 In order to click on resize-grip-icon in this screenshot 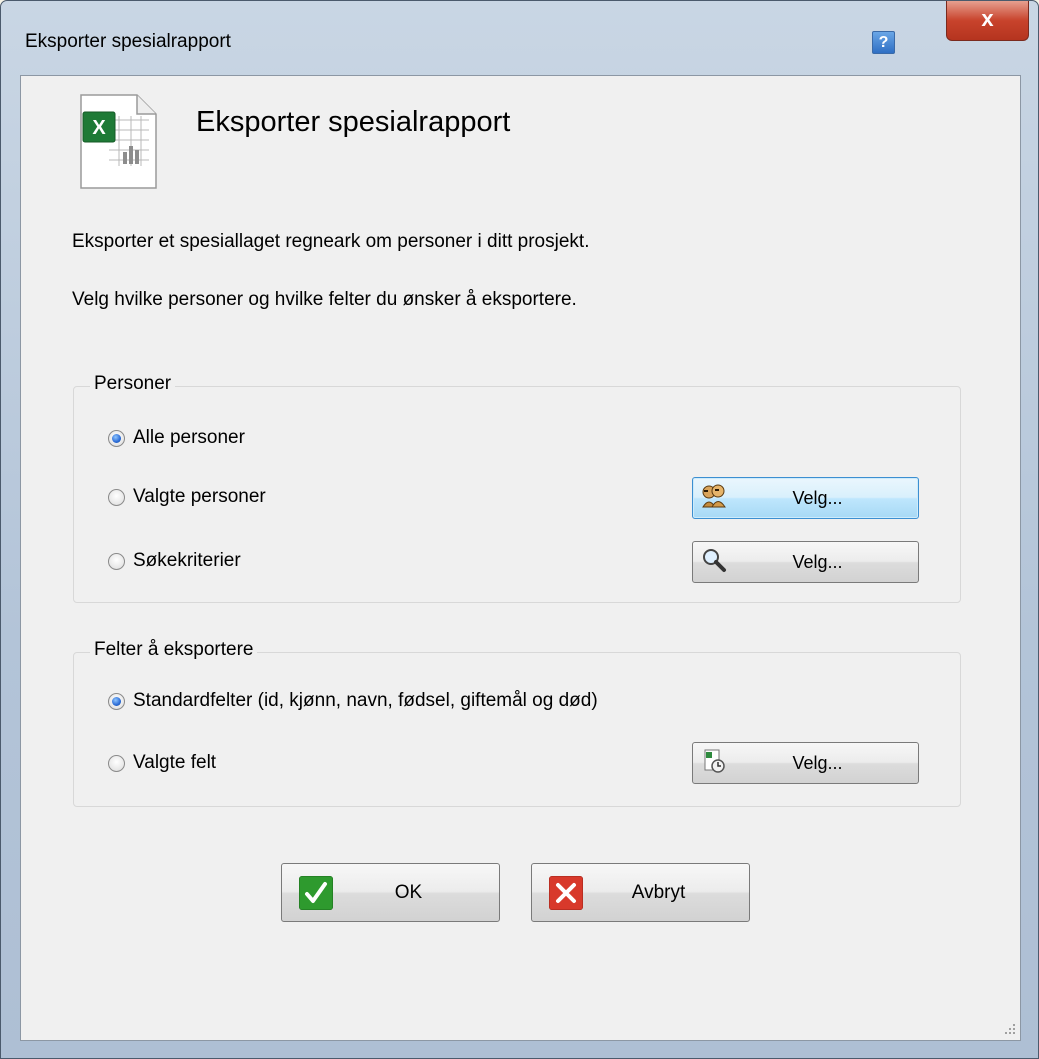, I will do `click(1009, 1029)`.